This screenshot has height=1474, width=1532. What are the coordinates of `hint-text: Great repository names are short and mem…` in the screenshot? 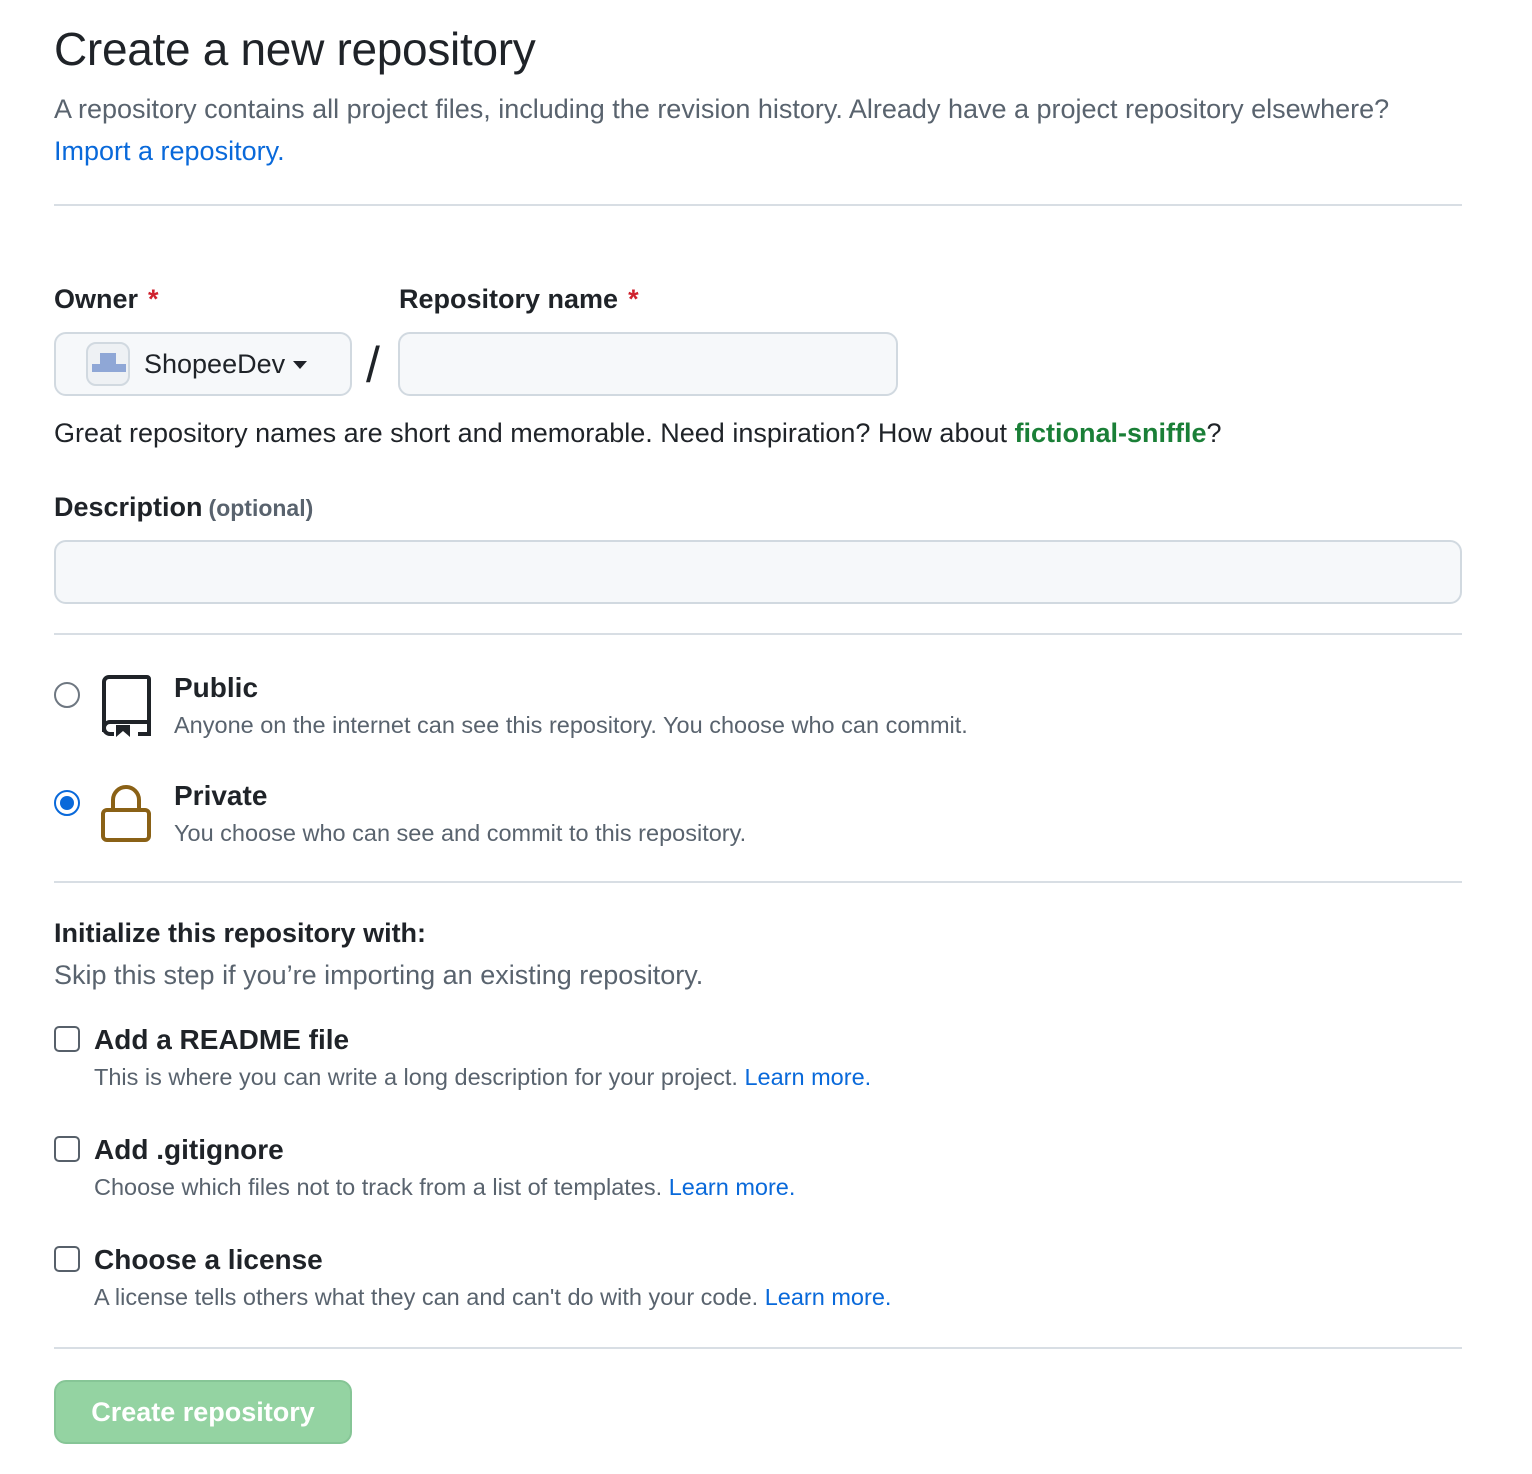 It's located at (530, 433).